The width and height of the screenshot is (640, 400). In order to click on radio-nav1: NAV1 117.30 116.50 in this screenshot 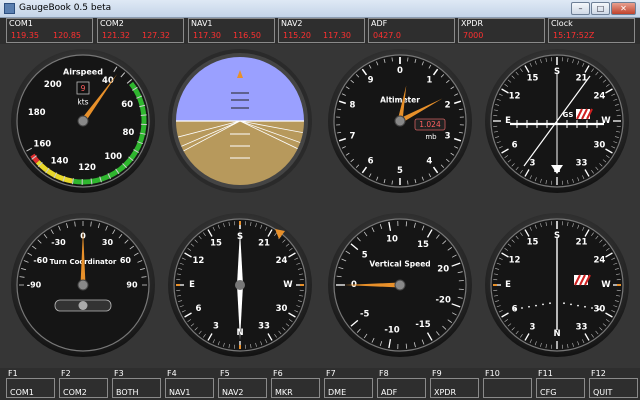, I will do `click(231, 30)`.